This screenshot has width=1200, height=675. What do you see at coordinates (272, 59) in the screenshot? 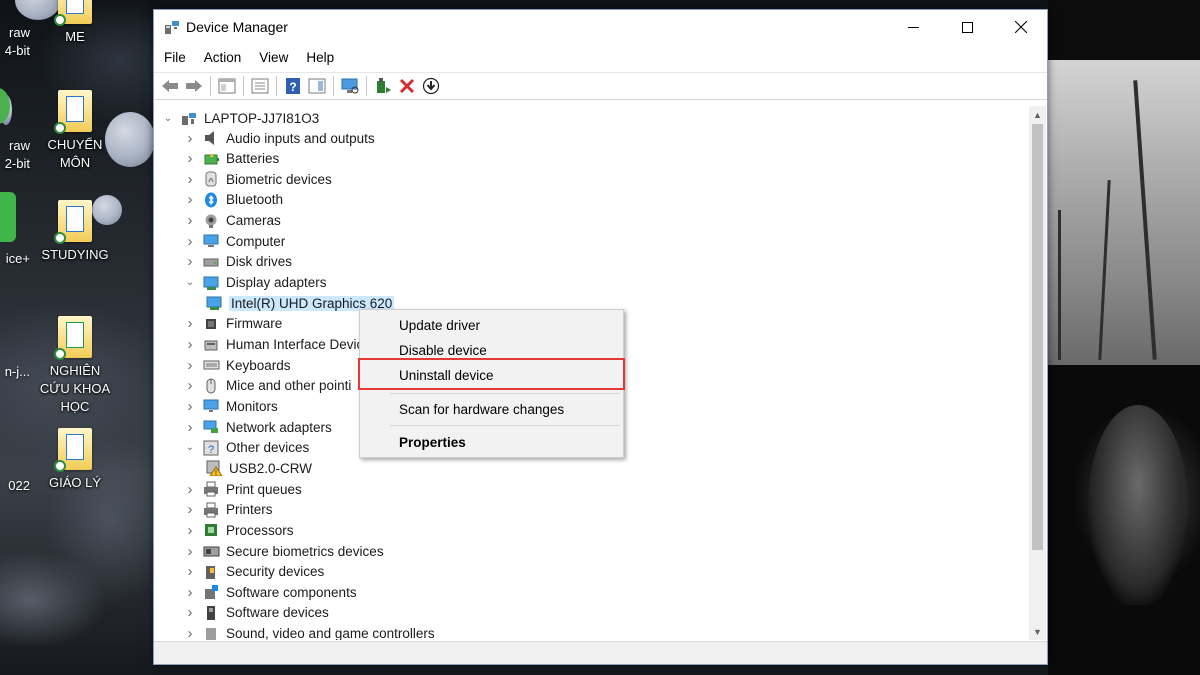
I see `menu-view: View` at bounding box center [272, 59].